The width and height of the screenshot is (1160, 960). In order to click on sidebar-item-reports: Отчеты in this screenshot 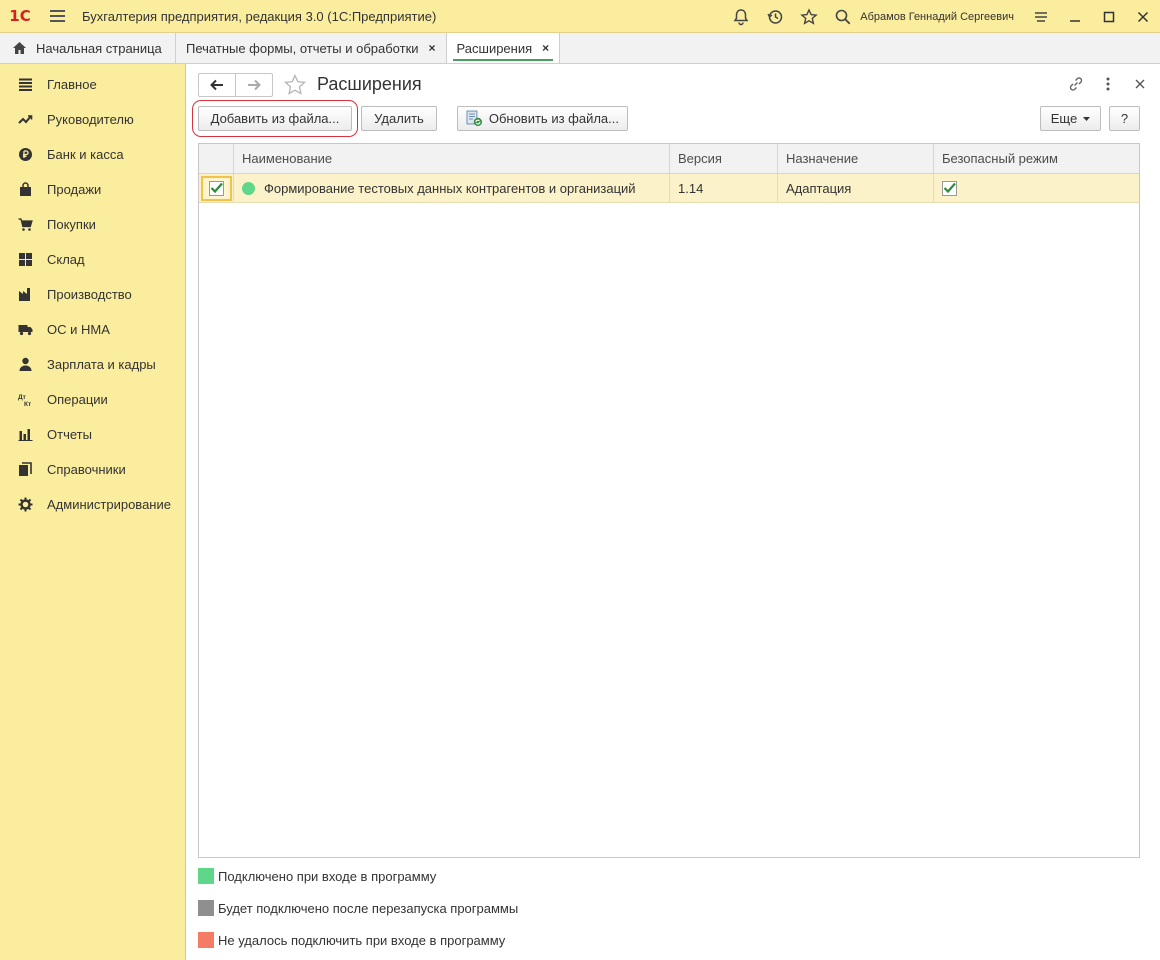, I will do `click(92, 434)`.